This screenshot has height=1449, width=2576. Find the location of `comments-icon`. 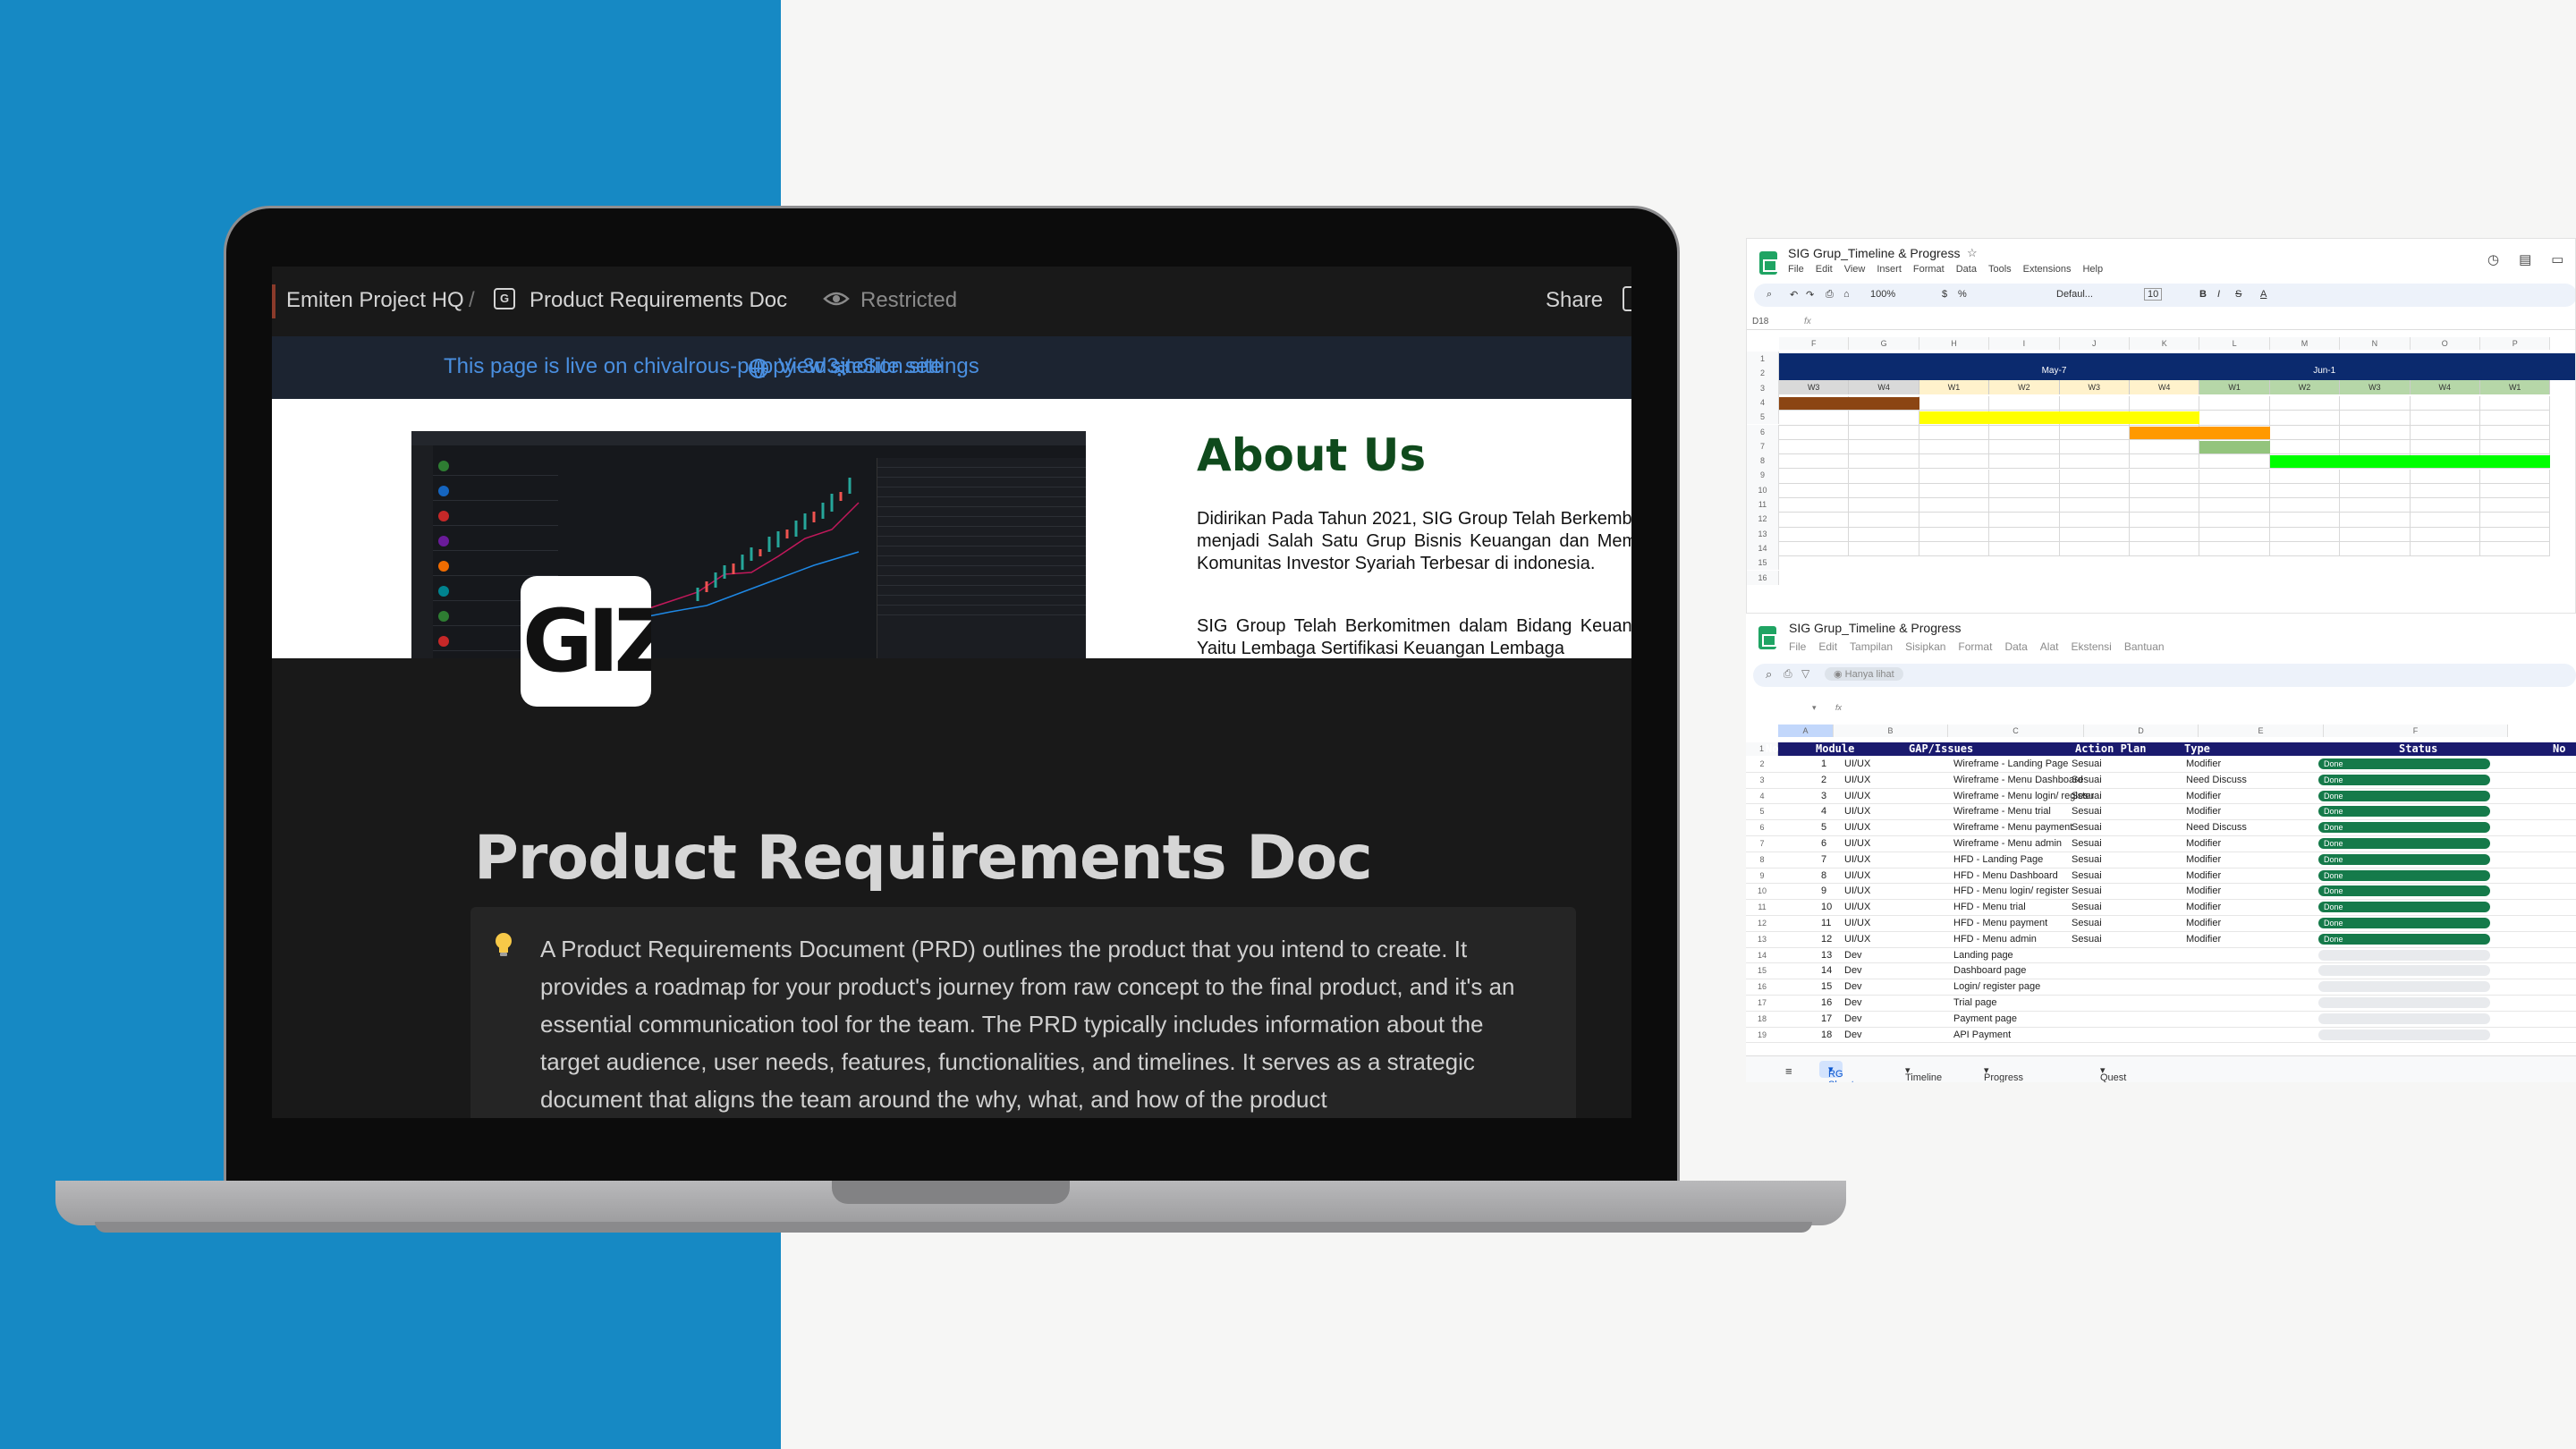

comments-icon is located at coordinates (1627, 298).